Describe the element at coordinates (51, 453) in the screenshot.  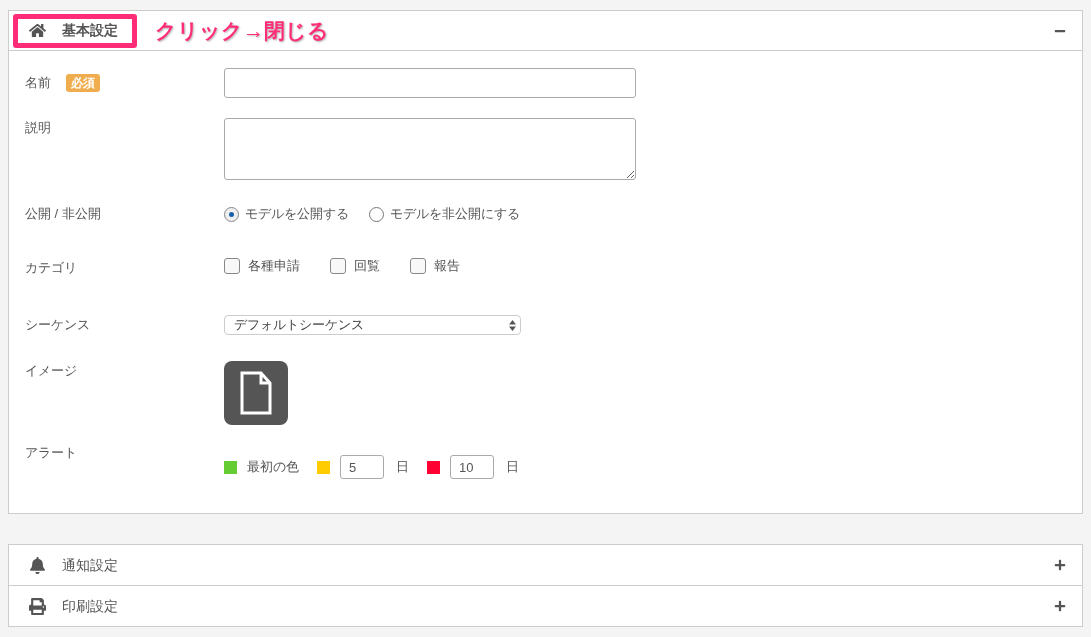
I see `field-label: アラート` at that location.